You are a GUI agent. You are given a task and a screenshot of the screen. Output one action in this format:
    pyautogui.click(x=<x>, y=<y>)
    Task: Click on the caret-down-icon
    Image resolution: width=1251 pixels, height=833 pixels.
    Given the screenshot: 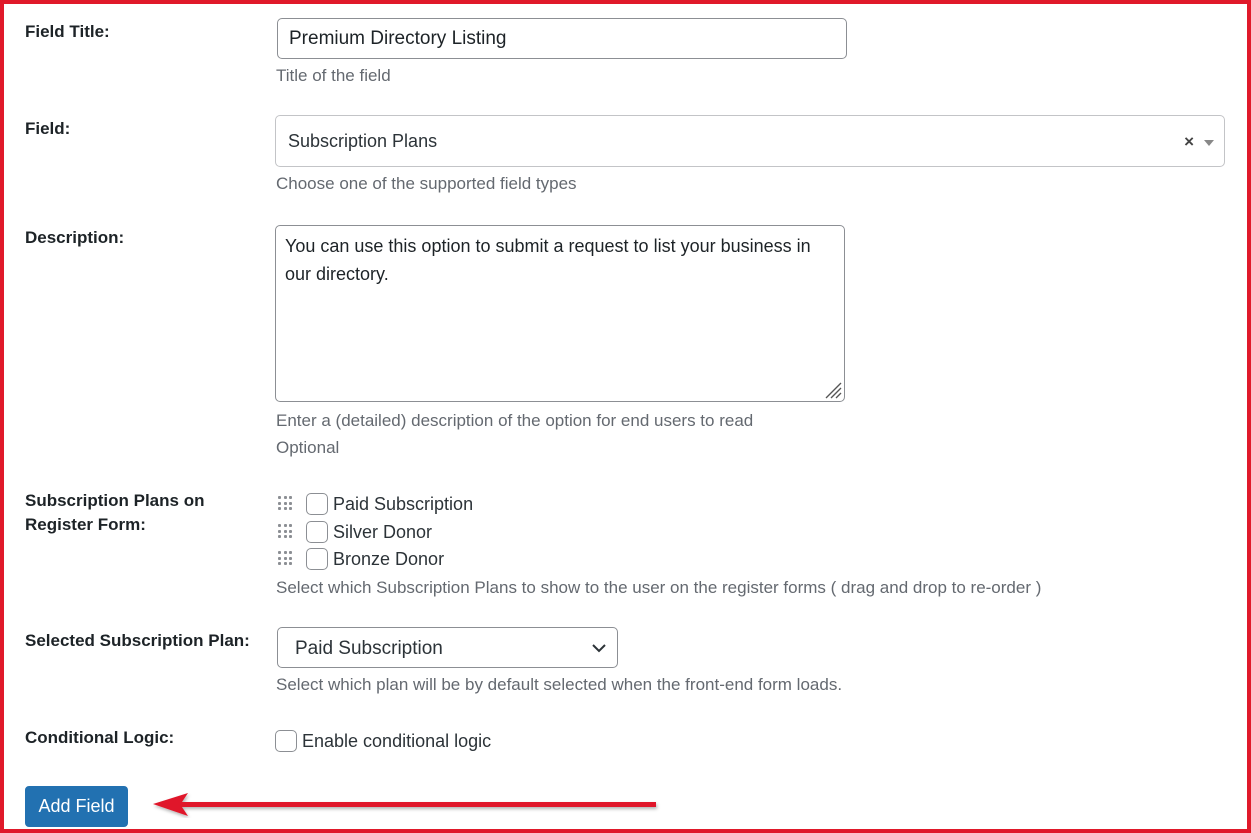 What is the action you would take?
    pyautogui.click(x=1209, y=143)
    